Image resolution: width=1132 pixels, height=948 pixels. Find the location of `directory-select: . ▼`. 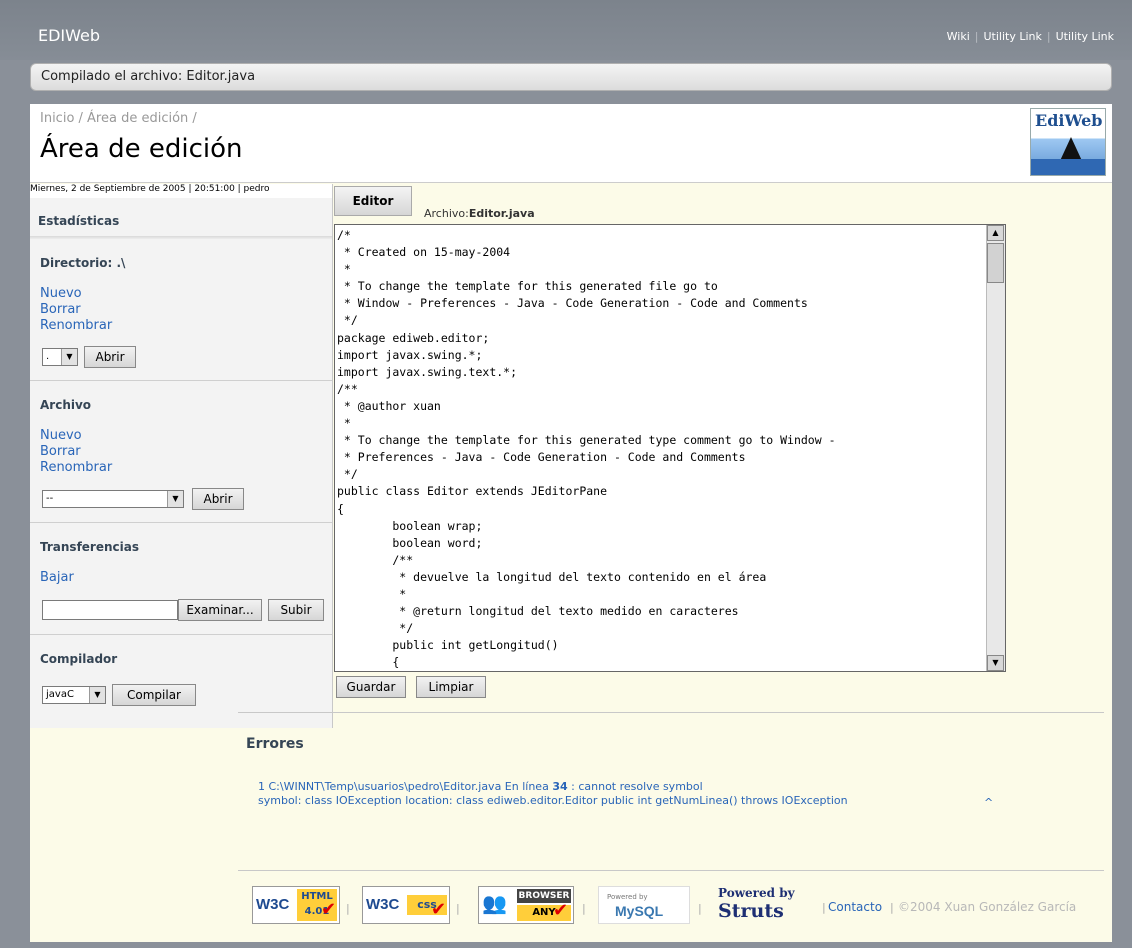

directory-select: . ▼ is located at coordinates (60, 357).